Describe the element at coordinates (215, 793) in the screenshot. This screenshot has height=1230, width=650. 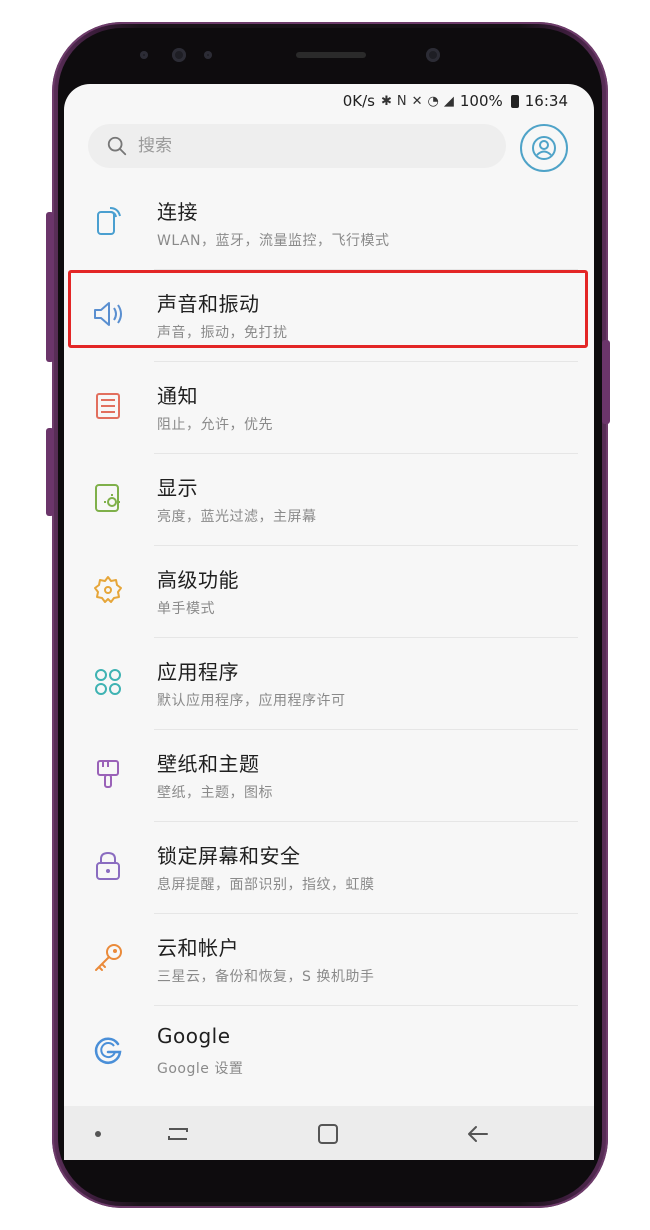
I see `item-subtitle: 壁纸，主题，图标` at that location.